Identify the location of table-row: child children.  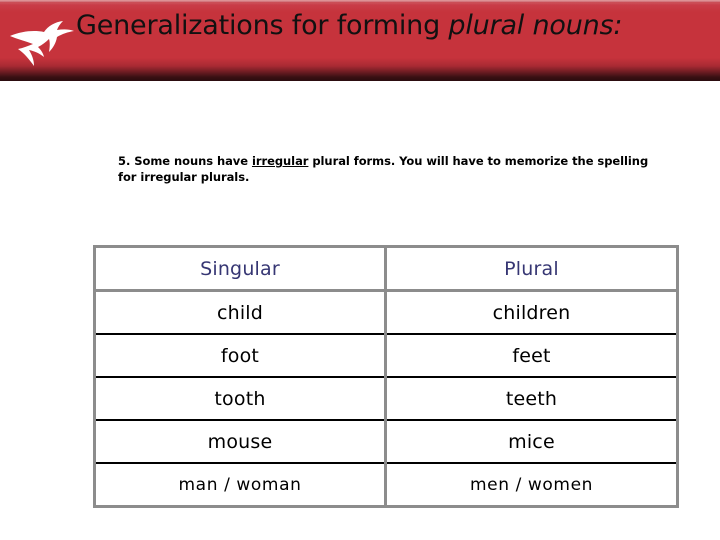
(386, 312).